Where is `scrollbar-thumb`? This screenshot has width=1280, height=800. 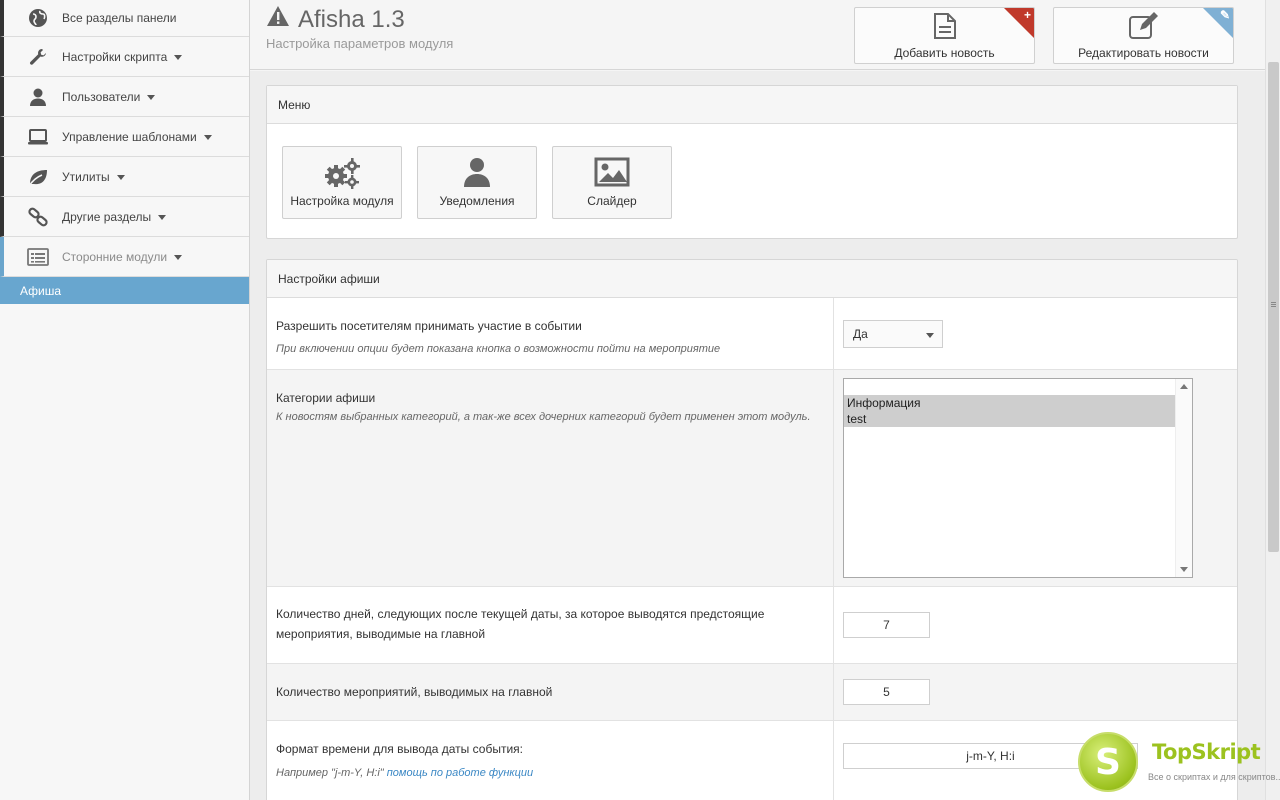
scrollbar-thumb is located at coordinates (1273, 307).